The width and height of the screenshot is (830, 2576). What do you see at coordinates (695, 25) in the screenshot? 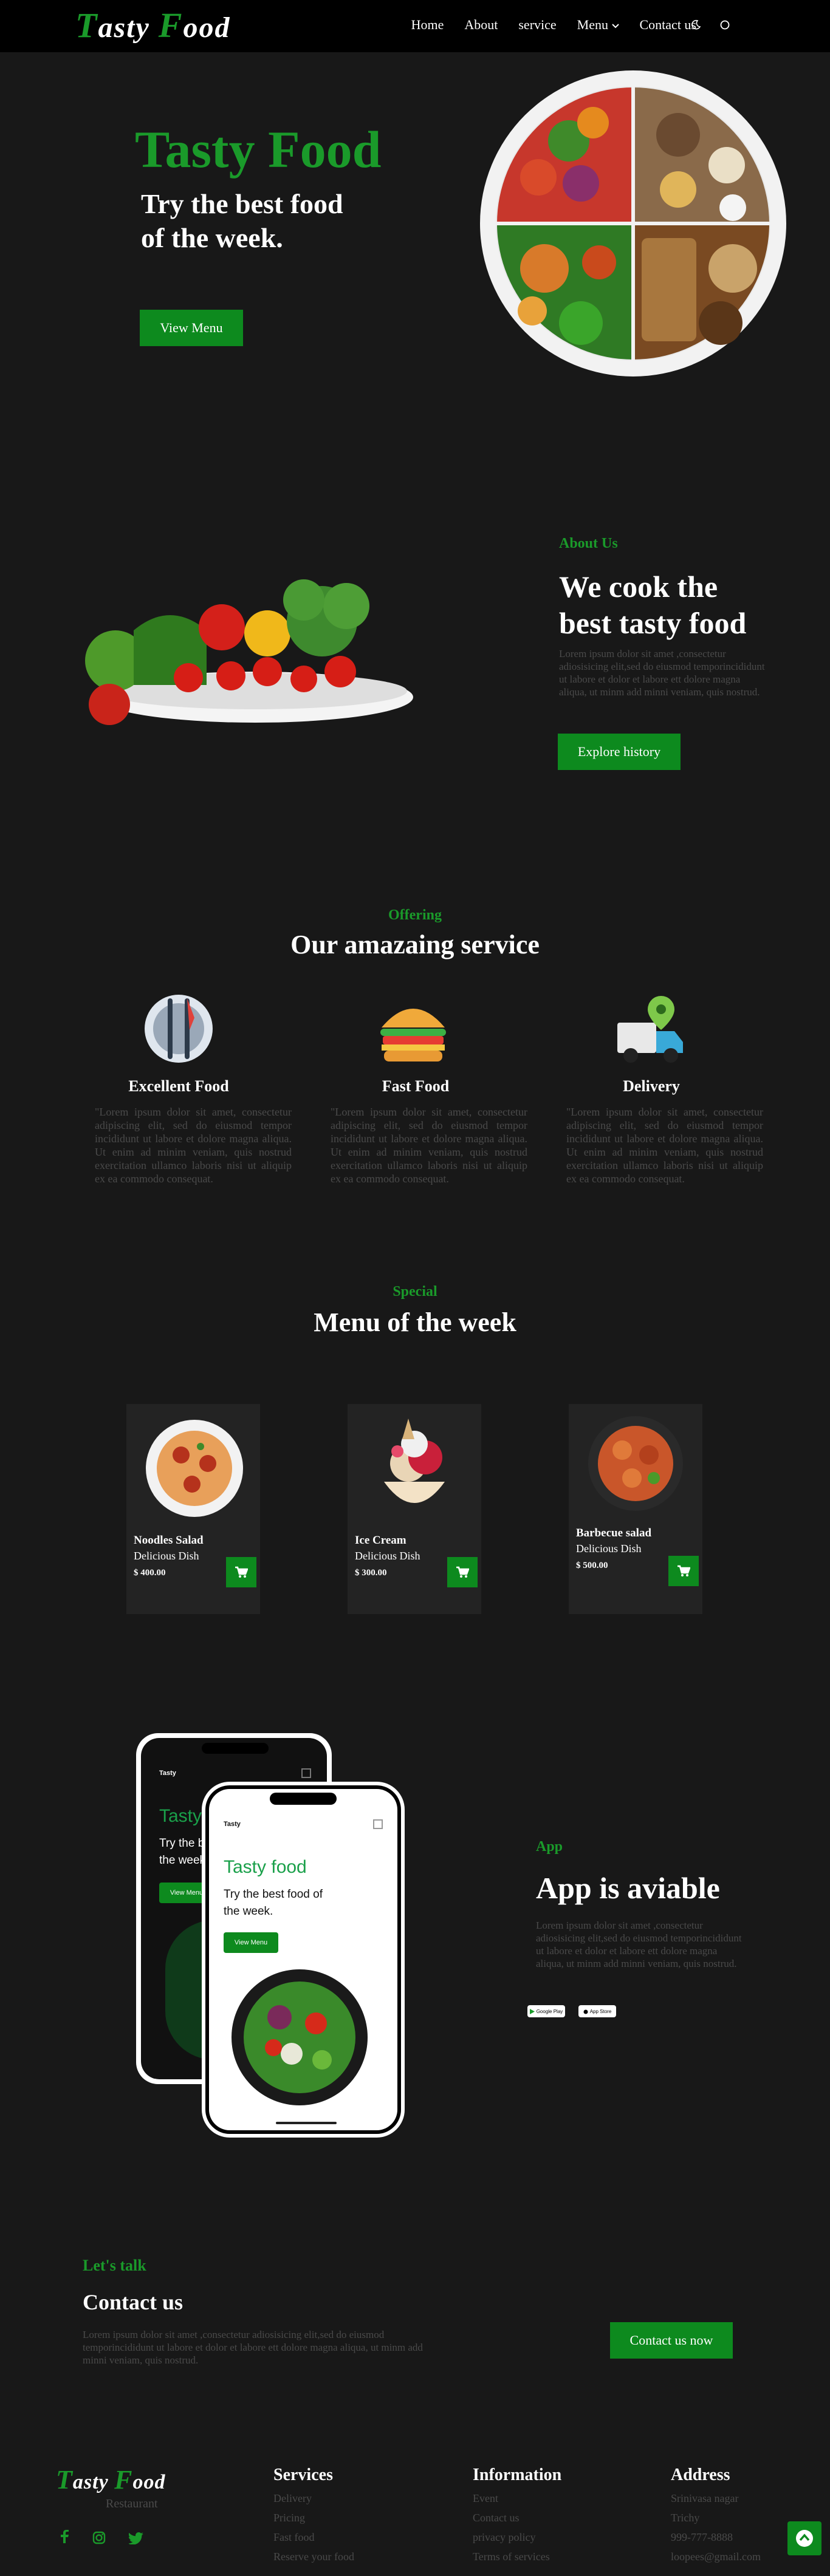
I see `moon-icon` at bounding box center [695, 25].